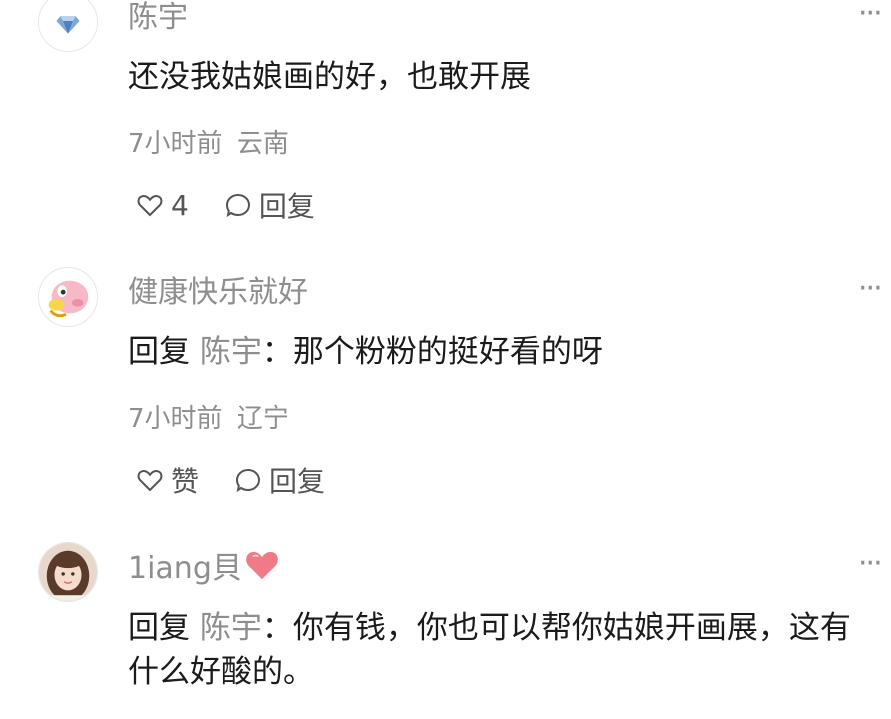 The image size is (891, 719). Describe the element at coordinates (68, 572) in the screenshot. I see `girl-photo-avatar` at that location.